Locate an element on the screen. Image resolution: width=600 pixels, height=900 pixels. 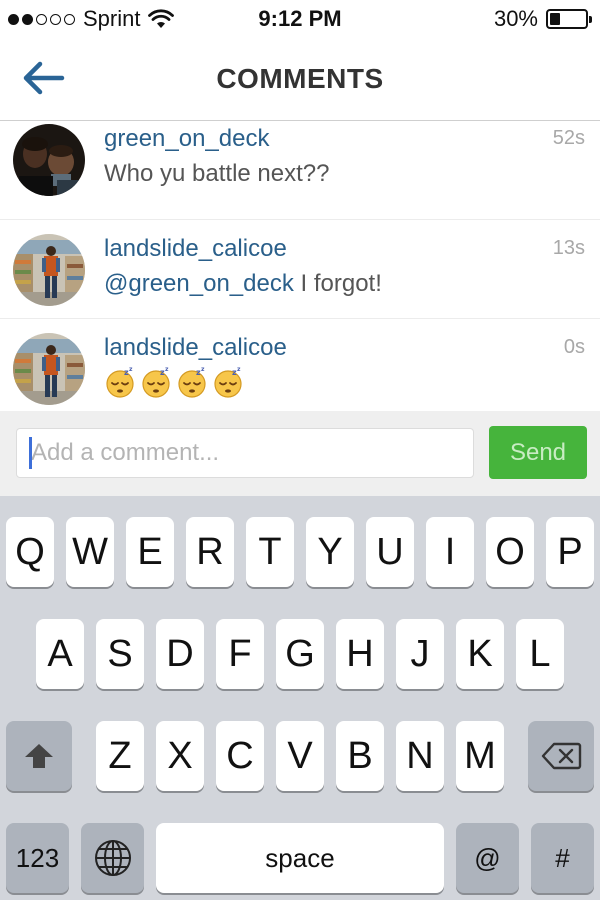
delete-icon is located at coordinates (561, 756).